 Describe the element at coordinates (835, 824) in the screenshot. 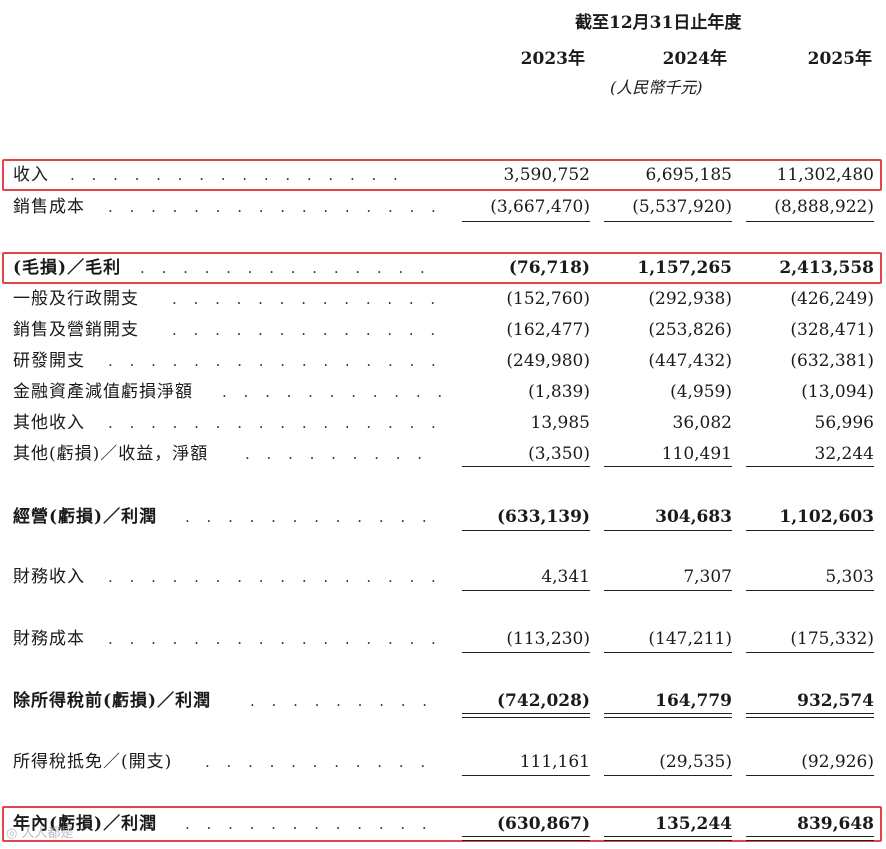

I see `value-2025: 839,648` at that location.